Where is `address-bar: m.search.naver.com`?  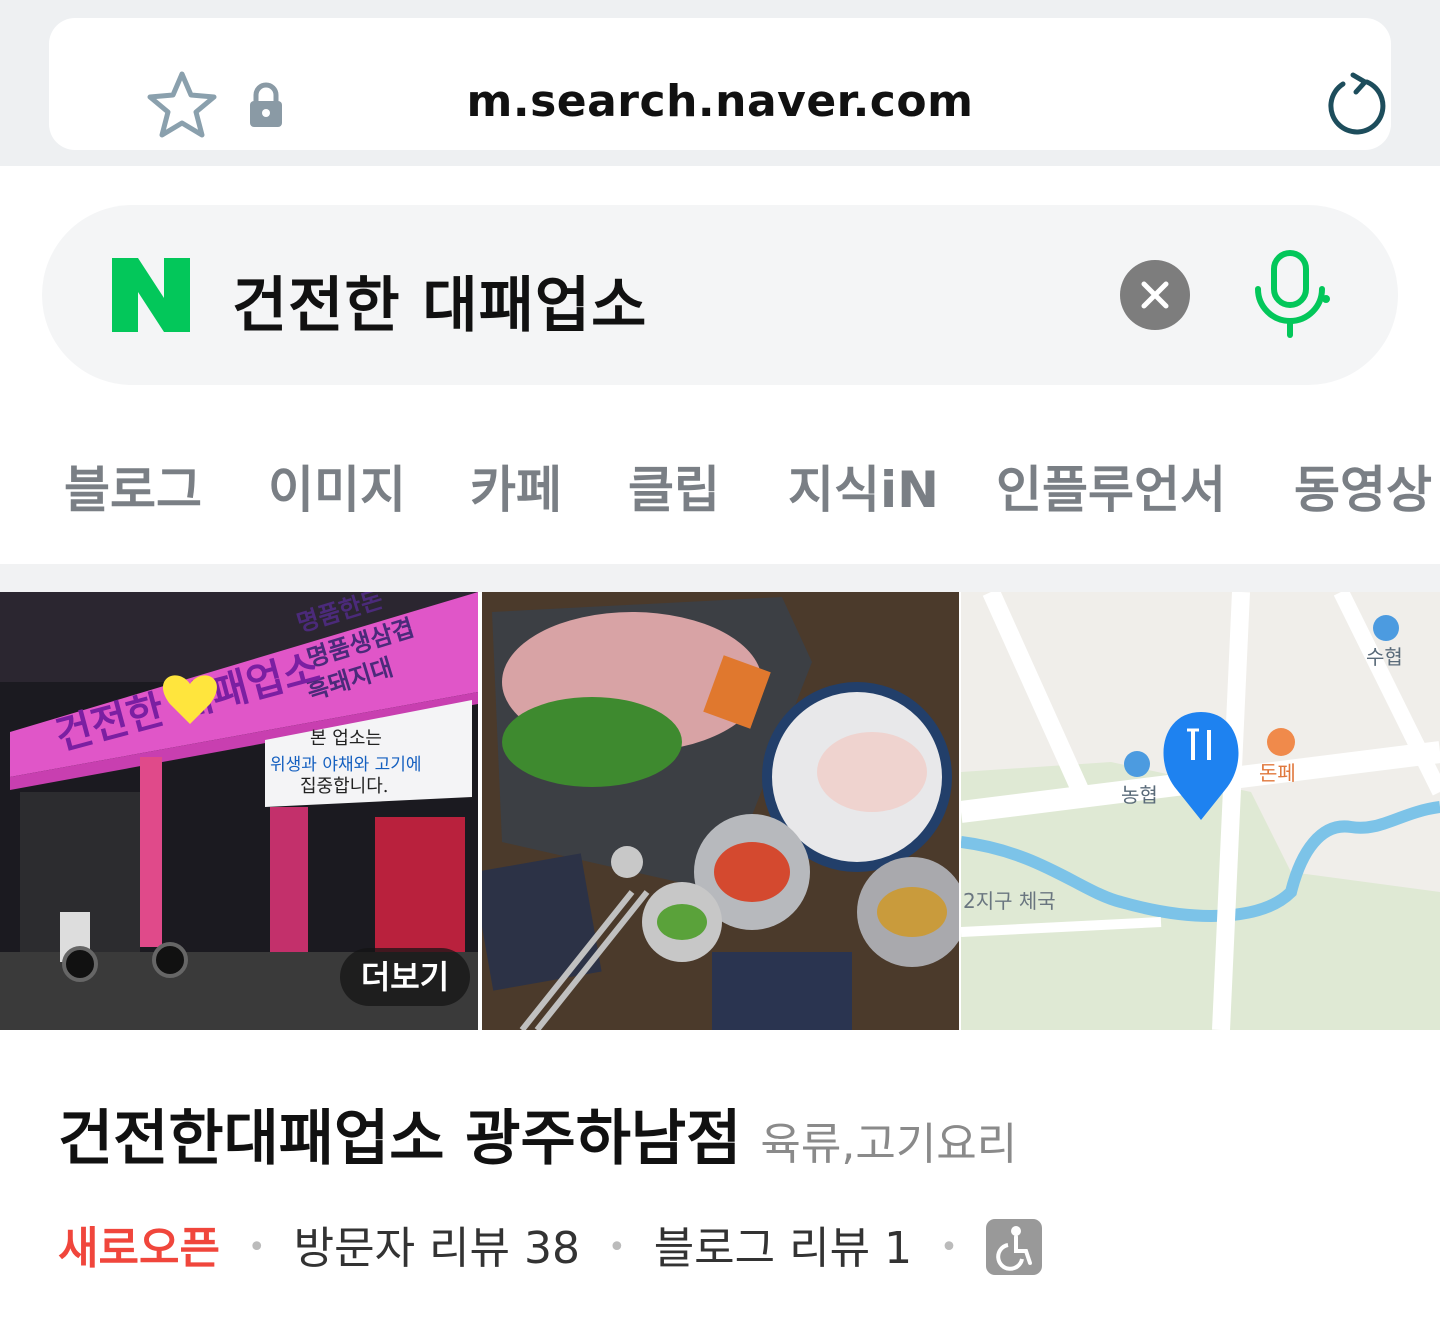
address-bar: m.search.naver.com is located at coordinates (720, 84).